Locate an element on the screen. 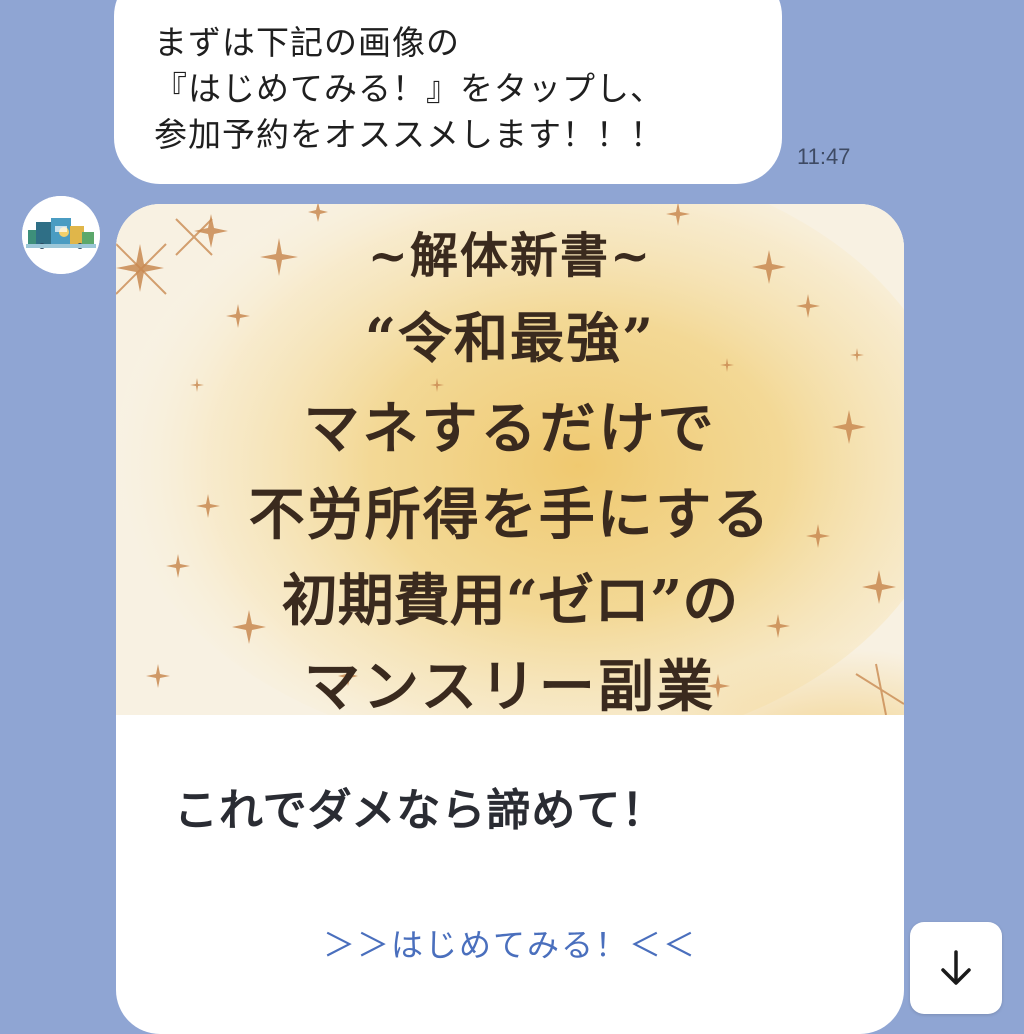 This screenshot has width=1024, height=1034. banner-line: “令和最強” is located at coordinates (510, 338).